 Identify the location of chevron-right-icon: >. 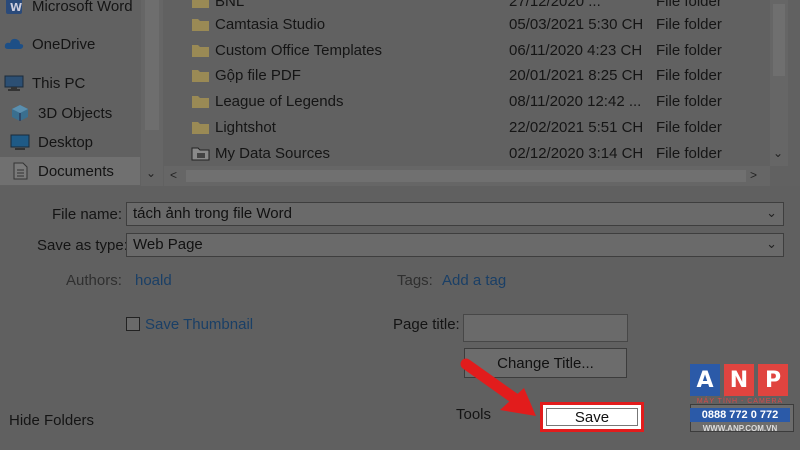
(753, 175).